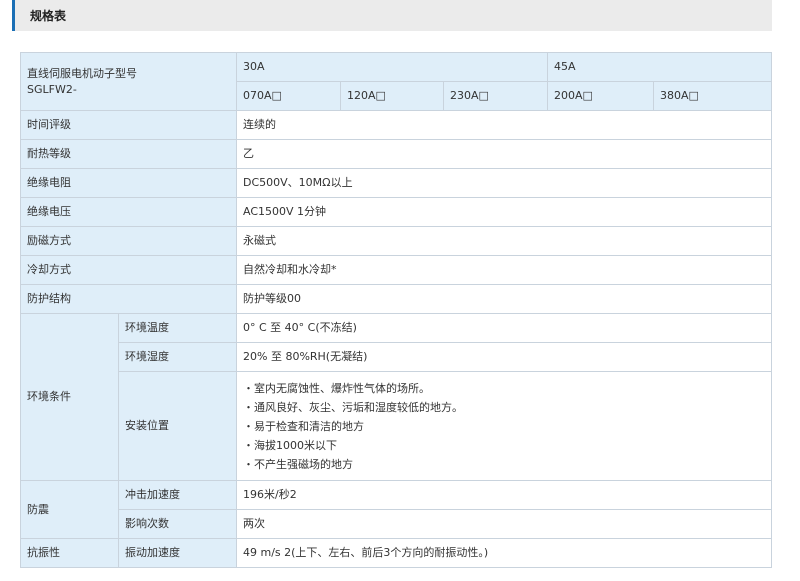  What do you see at coordinates (504, 524) in the screenshot?
I see `shock-count-value: 两次` at bounding box center [504, 524].